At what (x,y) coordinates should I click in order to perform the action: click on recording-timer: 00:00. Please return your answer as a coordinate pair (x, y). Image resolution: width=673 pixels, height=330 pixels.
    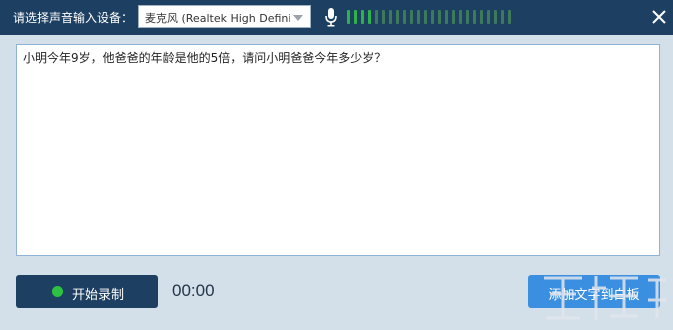
    Looking at the image, I should click on (193, 290).